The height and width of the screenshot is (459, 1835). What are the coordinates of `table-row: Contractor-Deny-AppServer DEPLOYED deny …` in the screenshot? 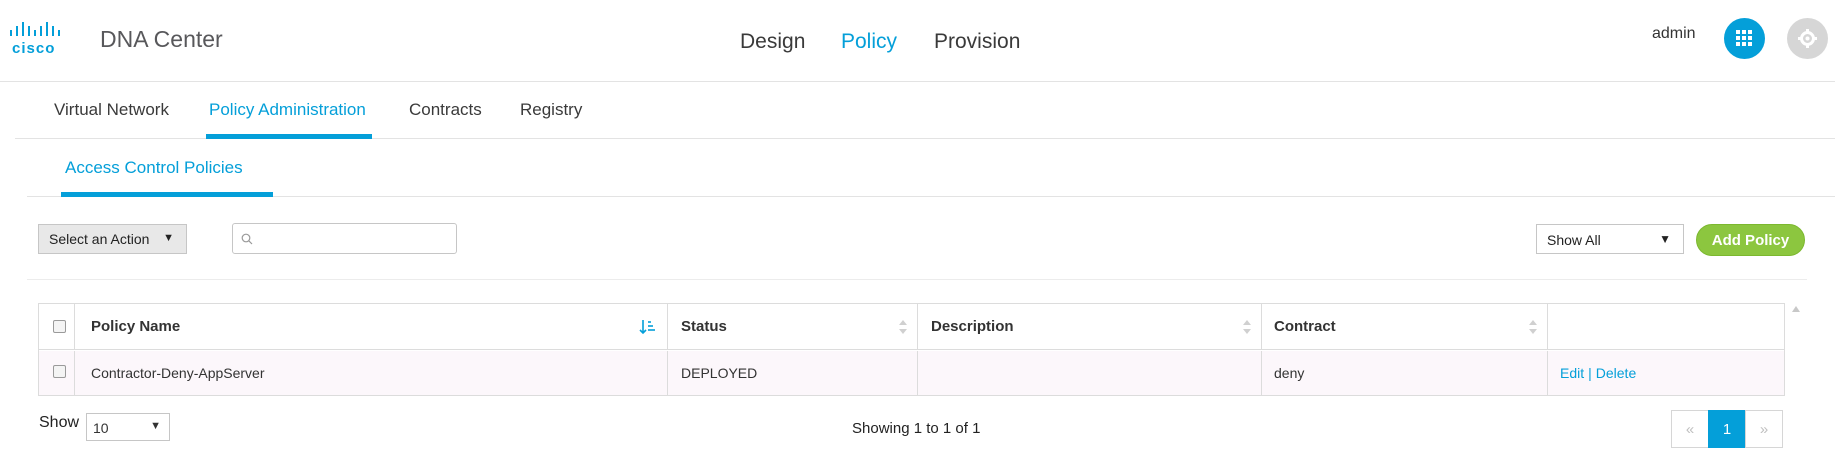 It's located at (911, 373).